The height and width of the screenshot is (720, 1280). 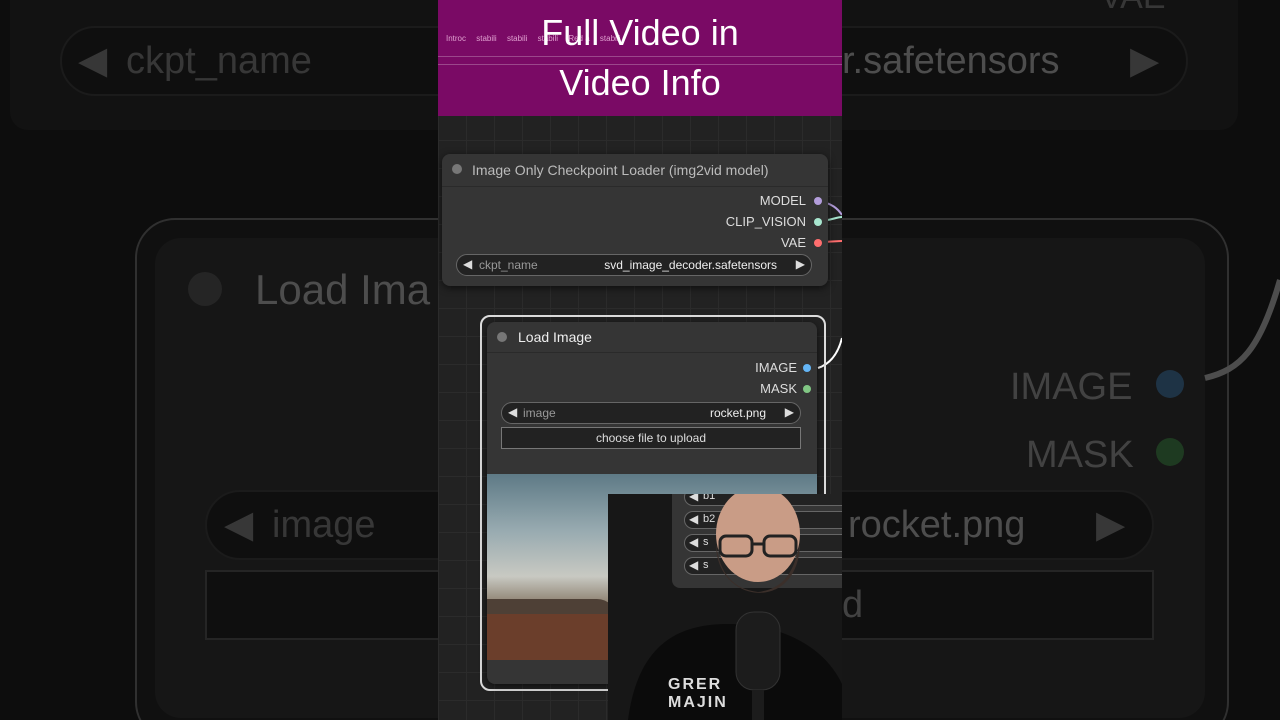 What do you see at coordinates (793, 242) in the screenshot?
I see `output-vae-label: VAE` at bounding box center [793, 242].